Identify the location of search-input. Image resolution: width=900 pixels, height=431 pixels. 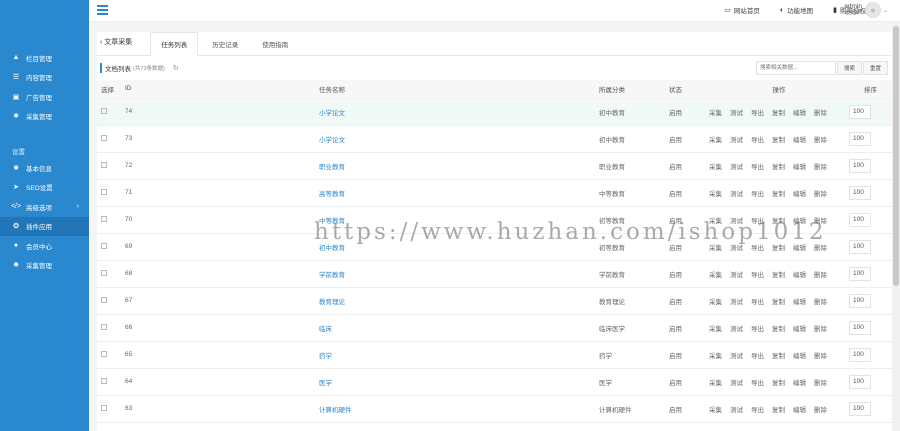
(796, 68).